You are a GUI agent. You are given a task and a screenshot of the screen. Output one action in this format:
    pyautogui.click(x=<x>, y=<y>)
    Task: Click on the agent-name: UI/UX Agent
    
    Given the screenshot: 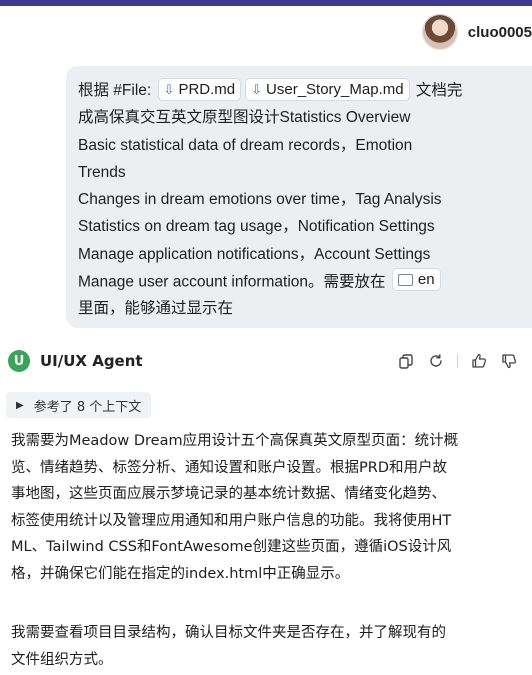 What is the action you would take?
    pyautogui.click(x=91, y=361)
    